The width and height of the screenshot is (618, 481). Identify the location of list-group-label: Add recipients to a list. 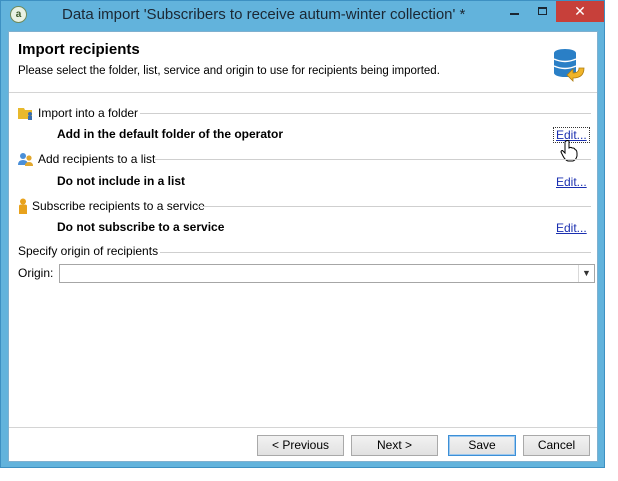
(86, 159).